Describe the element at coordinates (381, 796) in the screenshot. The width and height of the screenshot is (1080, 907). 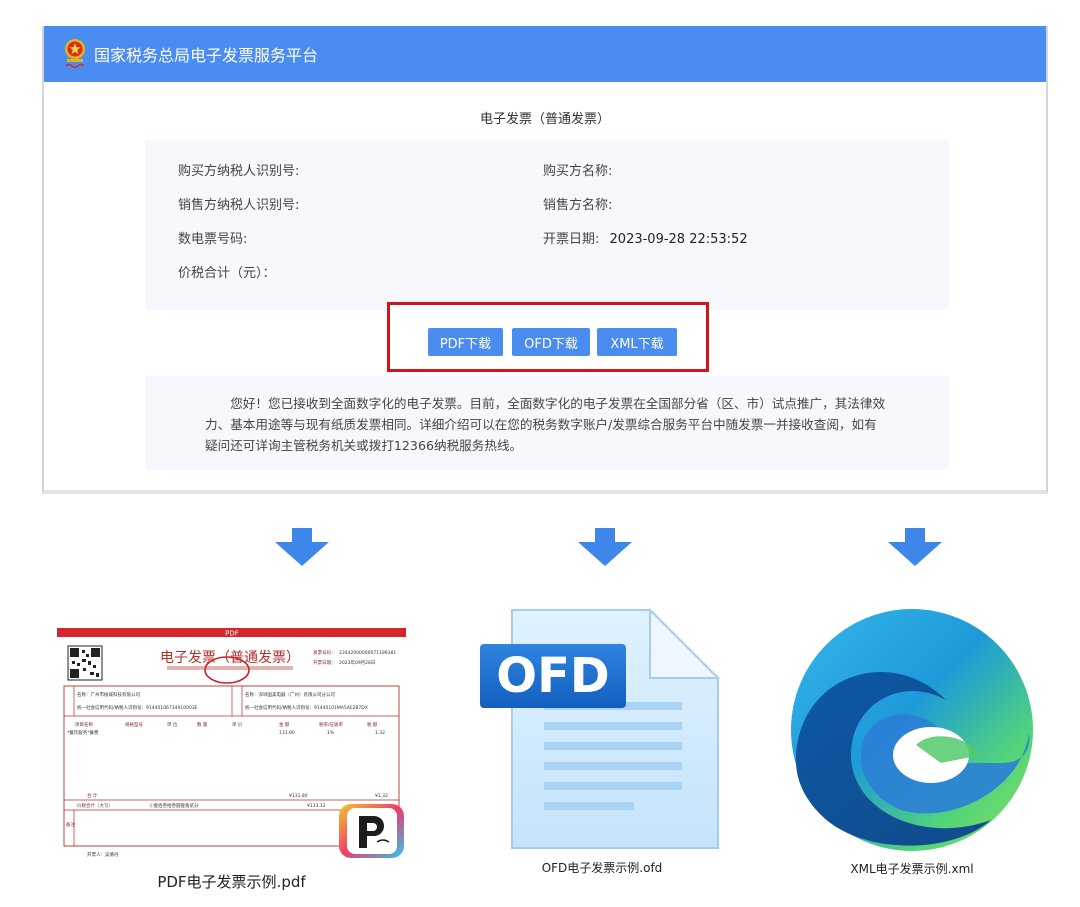
I see `pdf-sum-tax: ¥1.32` at that location.